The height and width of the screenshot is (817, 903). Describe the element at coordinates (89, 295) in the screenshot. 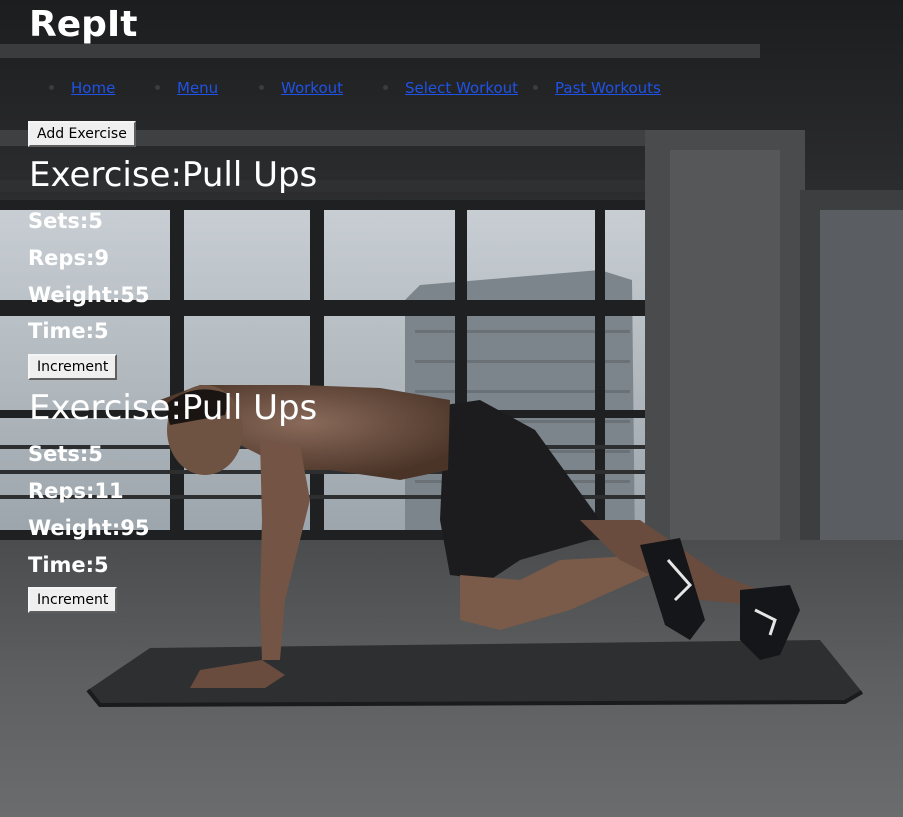

I see `exercise-weight: Weight:55` at that location.